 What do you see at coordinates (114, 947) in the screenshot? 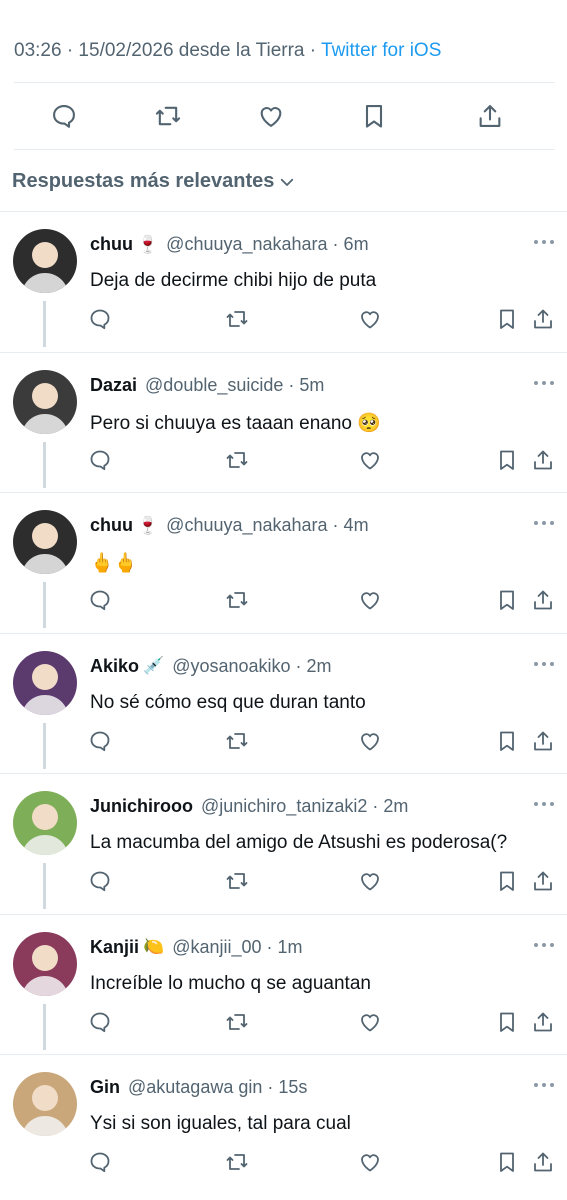
I see `display-name: Kanjii` at bounding box center [114, 947].